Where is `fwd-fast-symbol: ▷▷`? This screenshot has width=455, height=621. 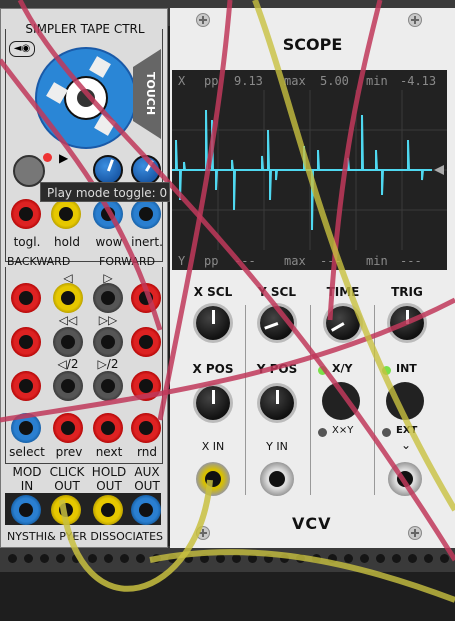 fwd-fast-symbol: ▷▷ is located at coordinates (108, 320).